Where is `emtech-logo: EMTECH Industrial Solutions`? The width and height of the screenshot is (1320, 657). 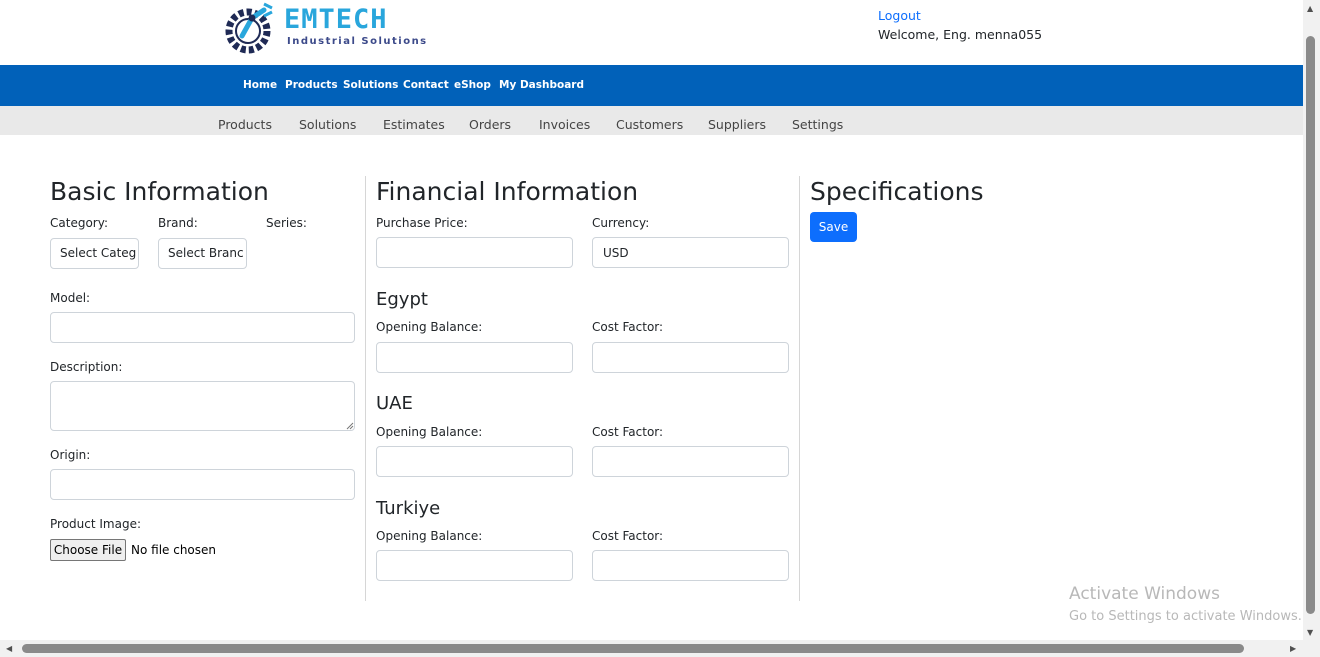
emtech-logo: EMTECH Industrial Solutions is located at coordinates (327, 29).